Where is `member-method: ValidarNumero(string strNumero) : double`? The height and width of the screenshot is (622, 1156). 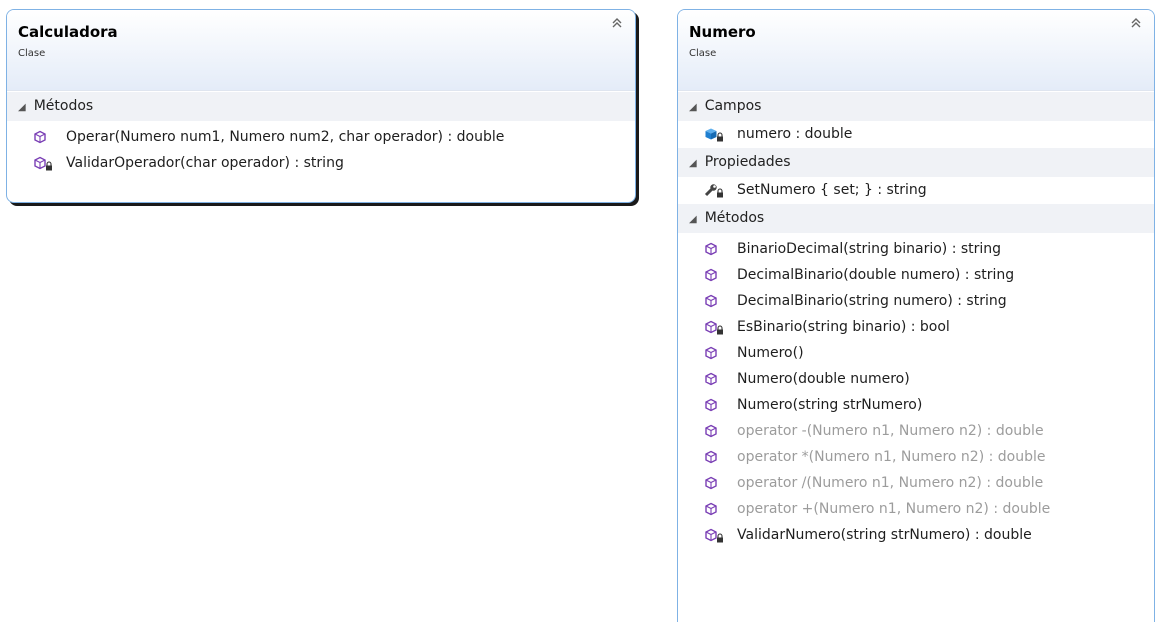
member-method: ValidarNumero(string strNumero) : double is located at coordinates (916, 535).